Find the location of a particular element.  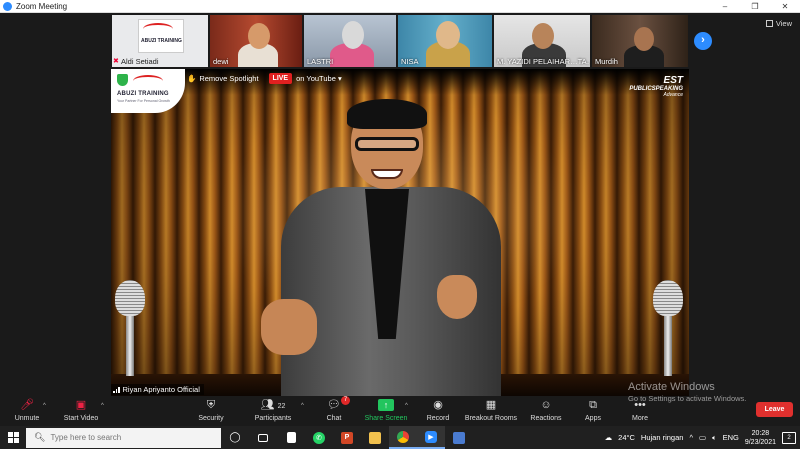

shield-icon is located at coordinates (122, 80).